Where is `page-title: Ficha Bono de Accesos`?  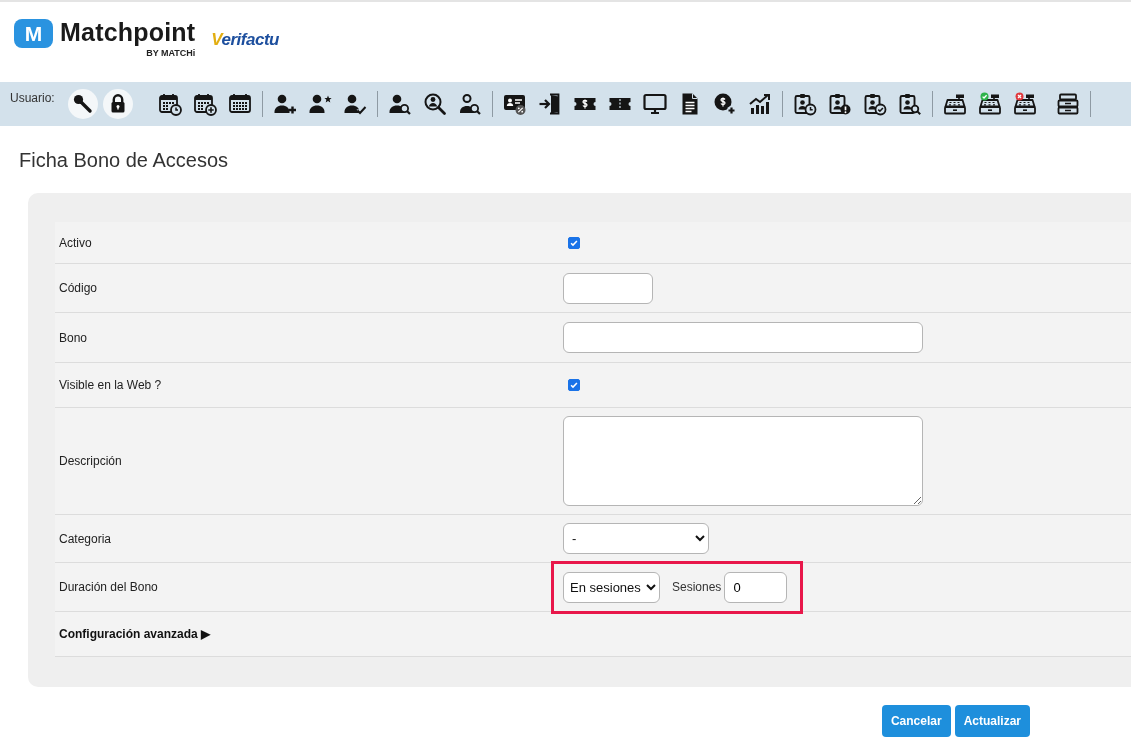 page-title: Ficha Bono de Accesos is located at coordinates (123, 160).